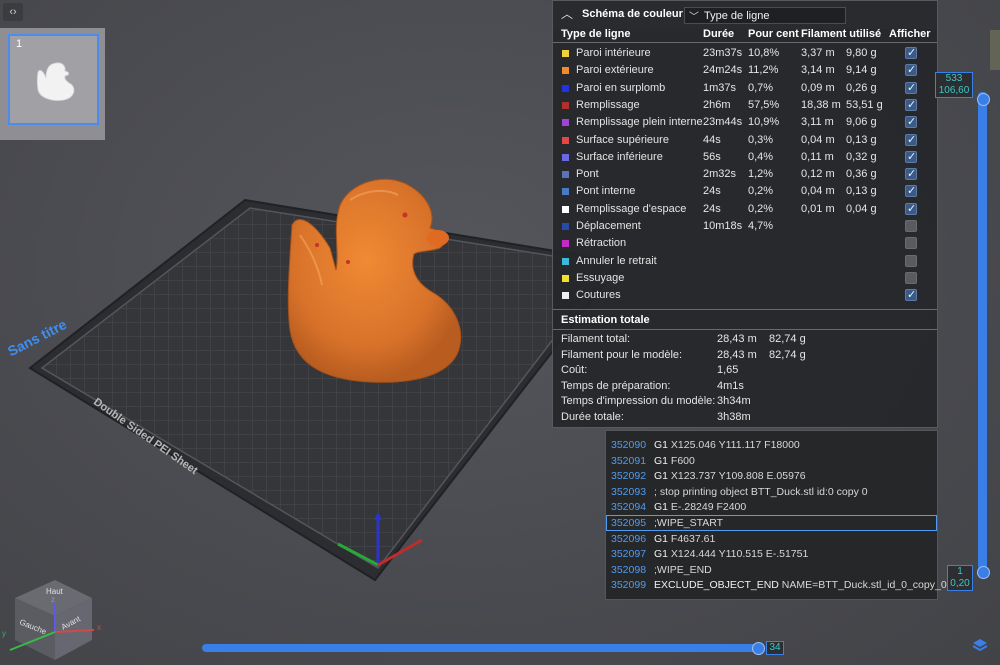 This screenshot has height=665, width=1000. What do you see at coordinates (980, 645) in the screenshot?
I see `layers-icon` at bounding box center [980, 645].